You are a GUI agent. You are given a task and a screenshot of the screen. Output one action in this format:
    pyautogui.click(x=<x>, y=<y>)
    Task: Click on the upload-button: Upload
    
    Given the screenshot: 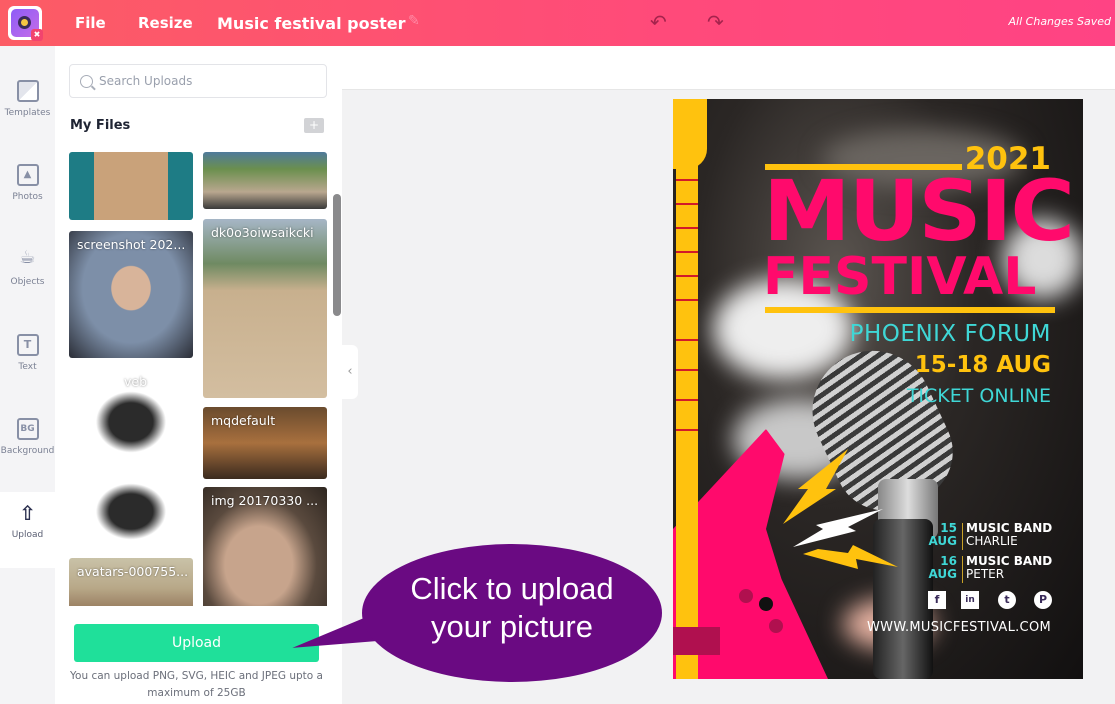 What is the action you would take?
    pyautogui.click(x=196, y=643)
    